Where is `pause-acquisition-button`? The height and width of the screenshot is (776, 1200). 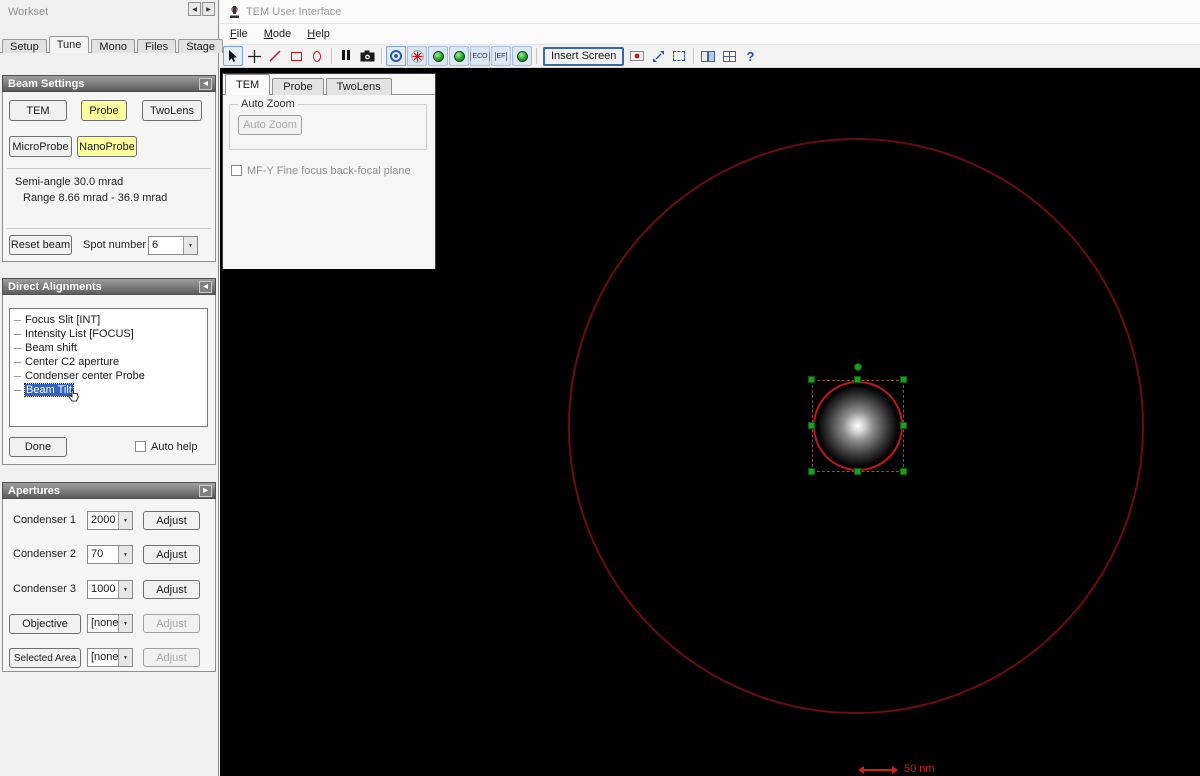 pause-acquisition-button is located at coordinates (346, 56).